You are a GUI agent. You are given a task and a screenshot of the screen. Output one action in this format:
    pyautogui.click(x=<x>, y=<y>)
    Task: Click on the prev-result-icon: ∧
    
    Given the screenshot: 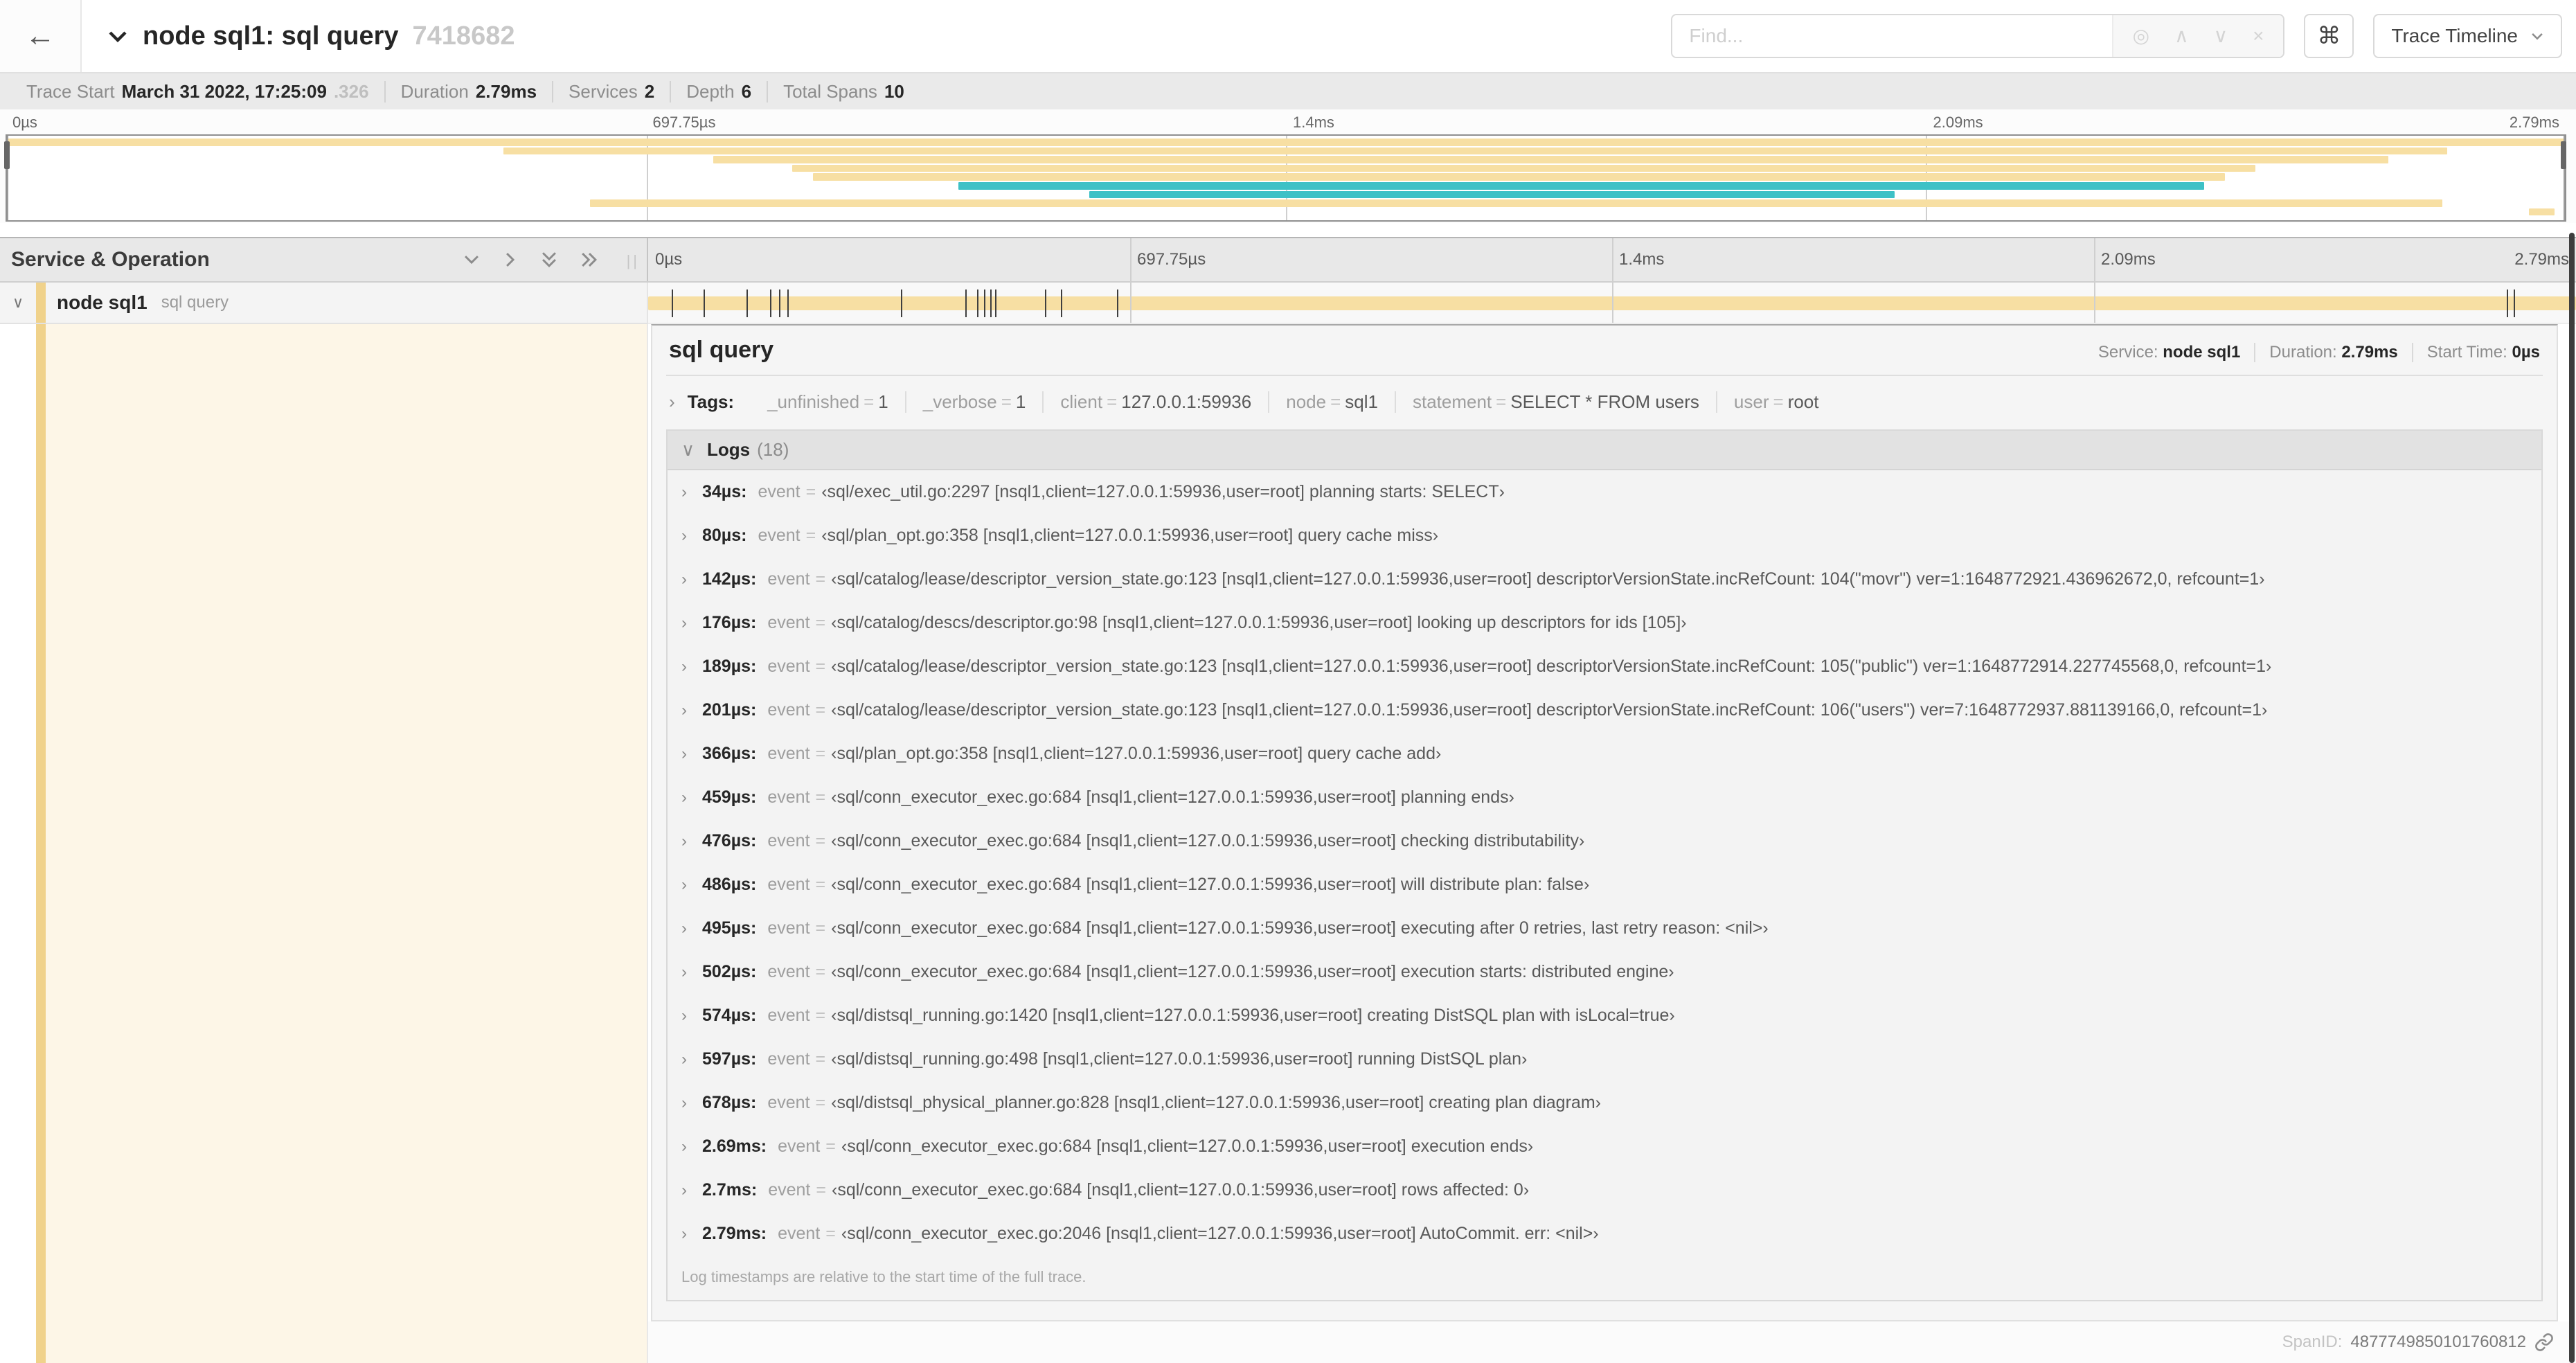 What is the action you would take?
    pyautogui.click(x=2182, y=36)
    